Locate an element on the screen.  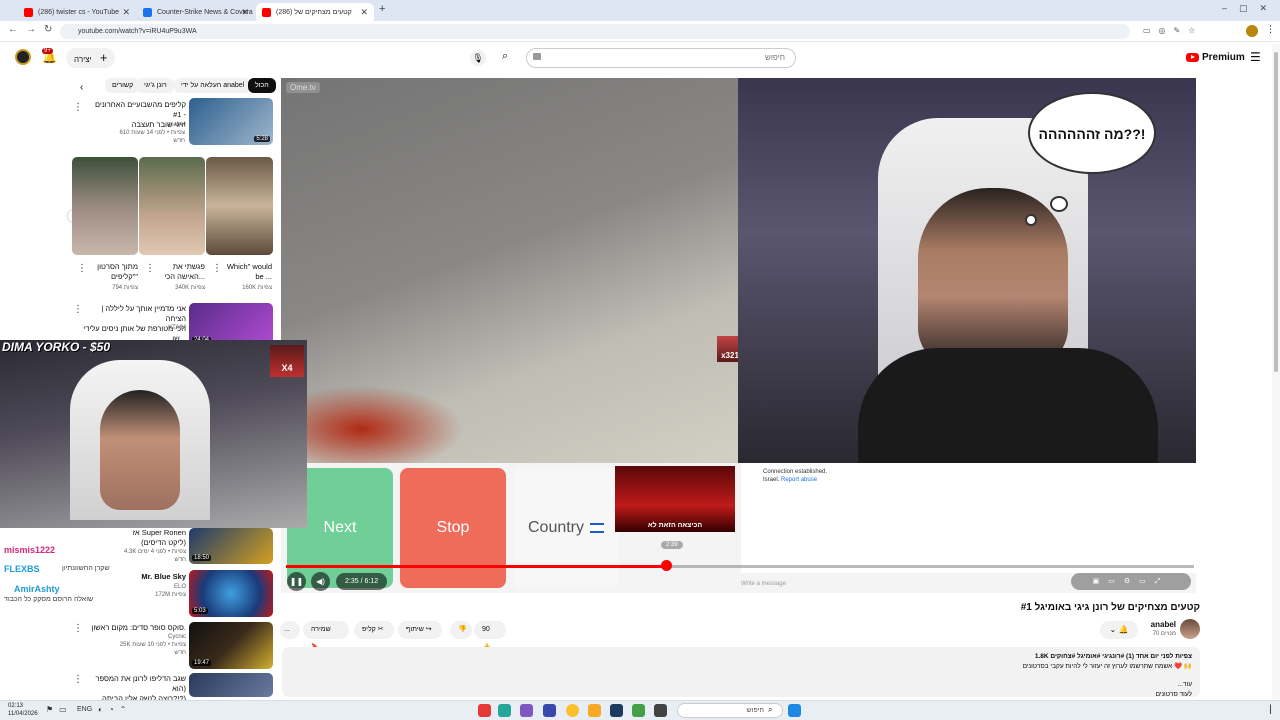
task-view-icon is located at coordinates (660, 710).